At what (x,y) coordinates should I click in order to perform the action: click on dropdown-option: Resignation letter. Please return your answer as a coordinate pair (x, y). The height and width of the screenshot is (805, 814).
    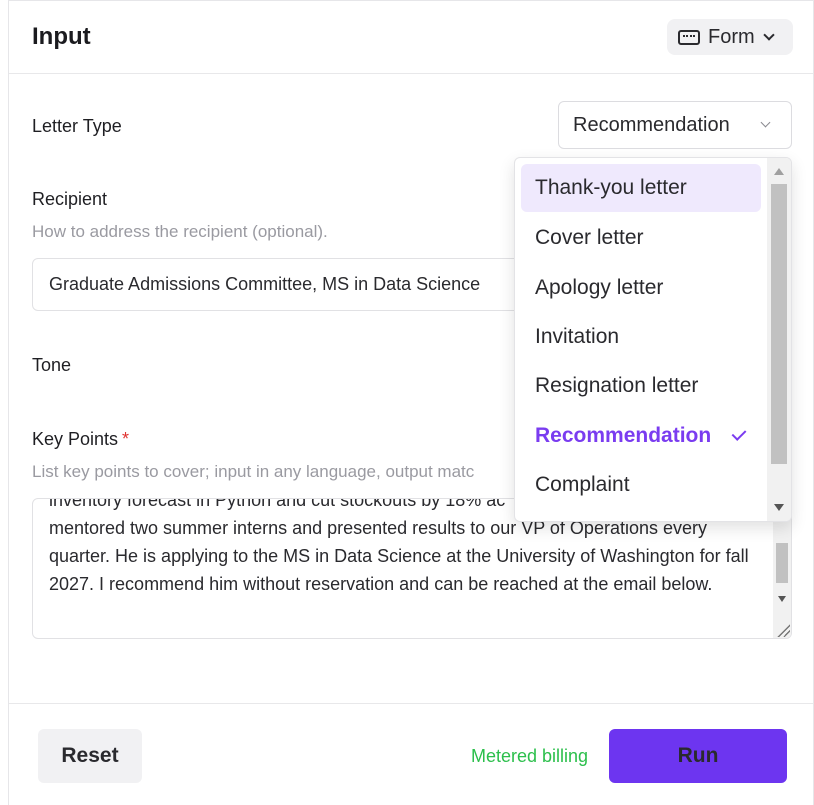
    Looking at the image, I should click on (641, 386).